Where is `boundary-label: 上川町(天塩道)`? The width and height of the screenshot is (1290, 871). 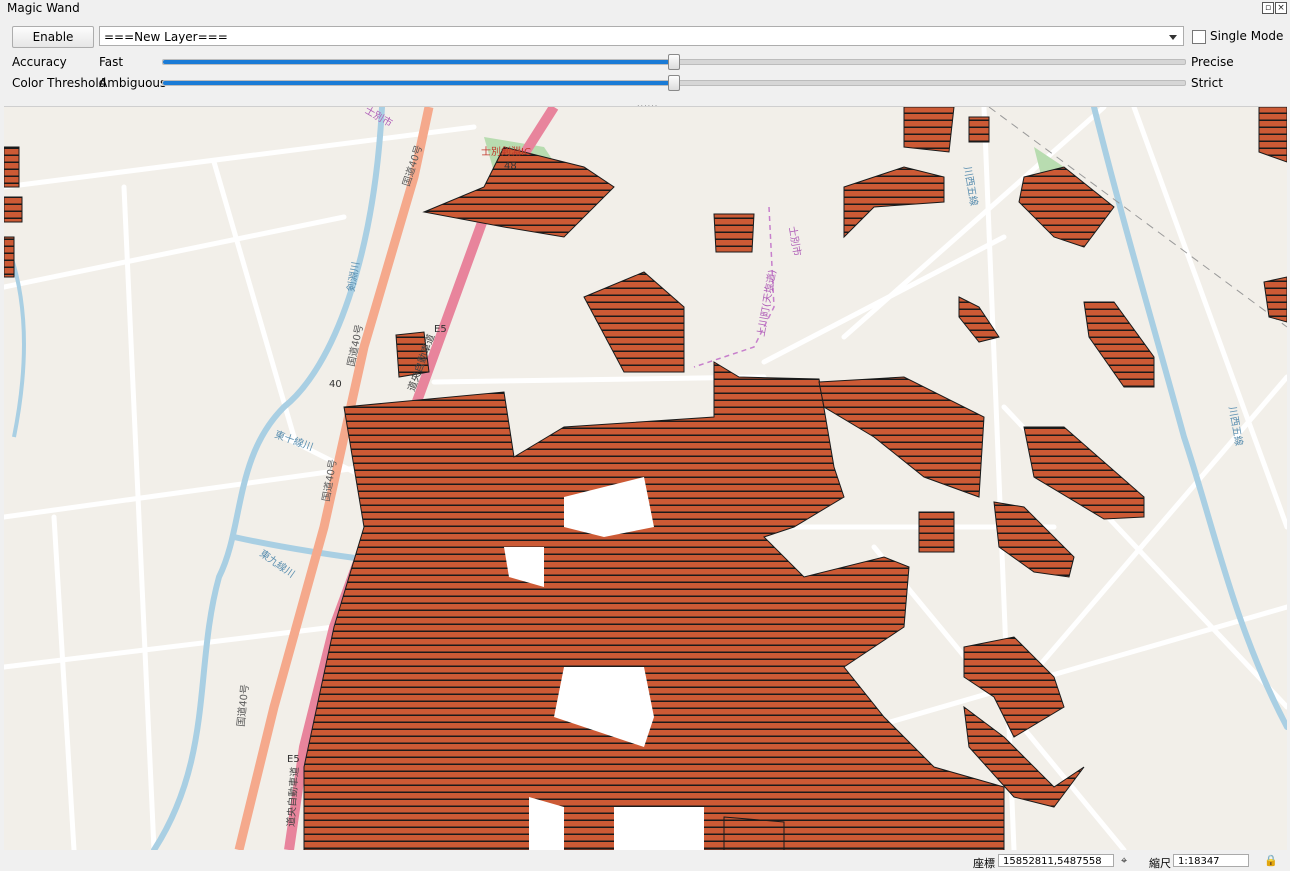
boundary-label: 上川町(天塩道) is located at coordinates (766, 302).